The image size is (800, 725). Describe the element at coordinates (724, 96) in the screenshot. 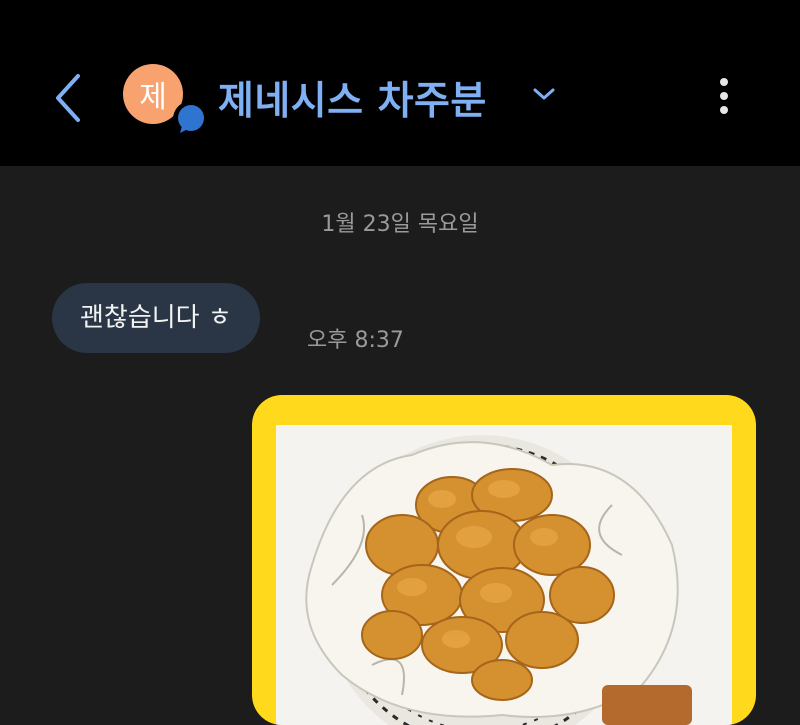

I see `more-vert-icon` at that location.